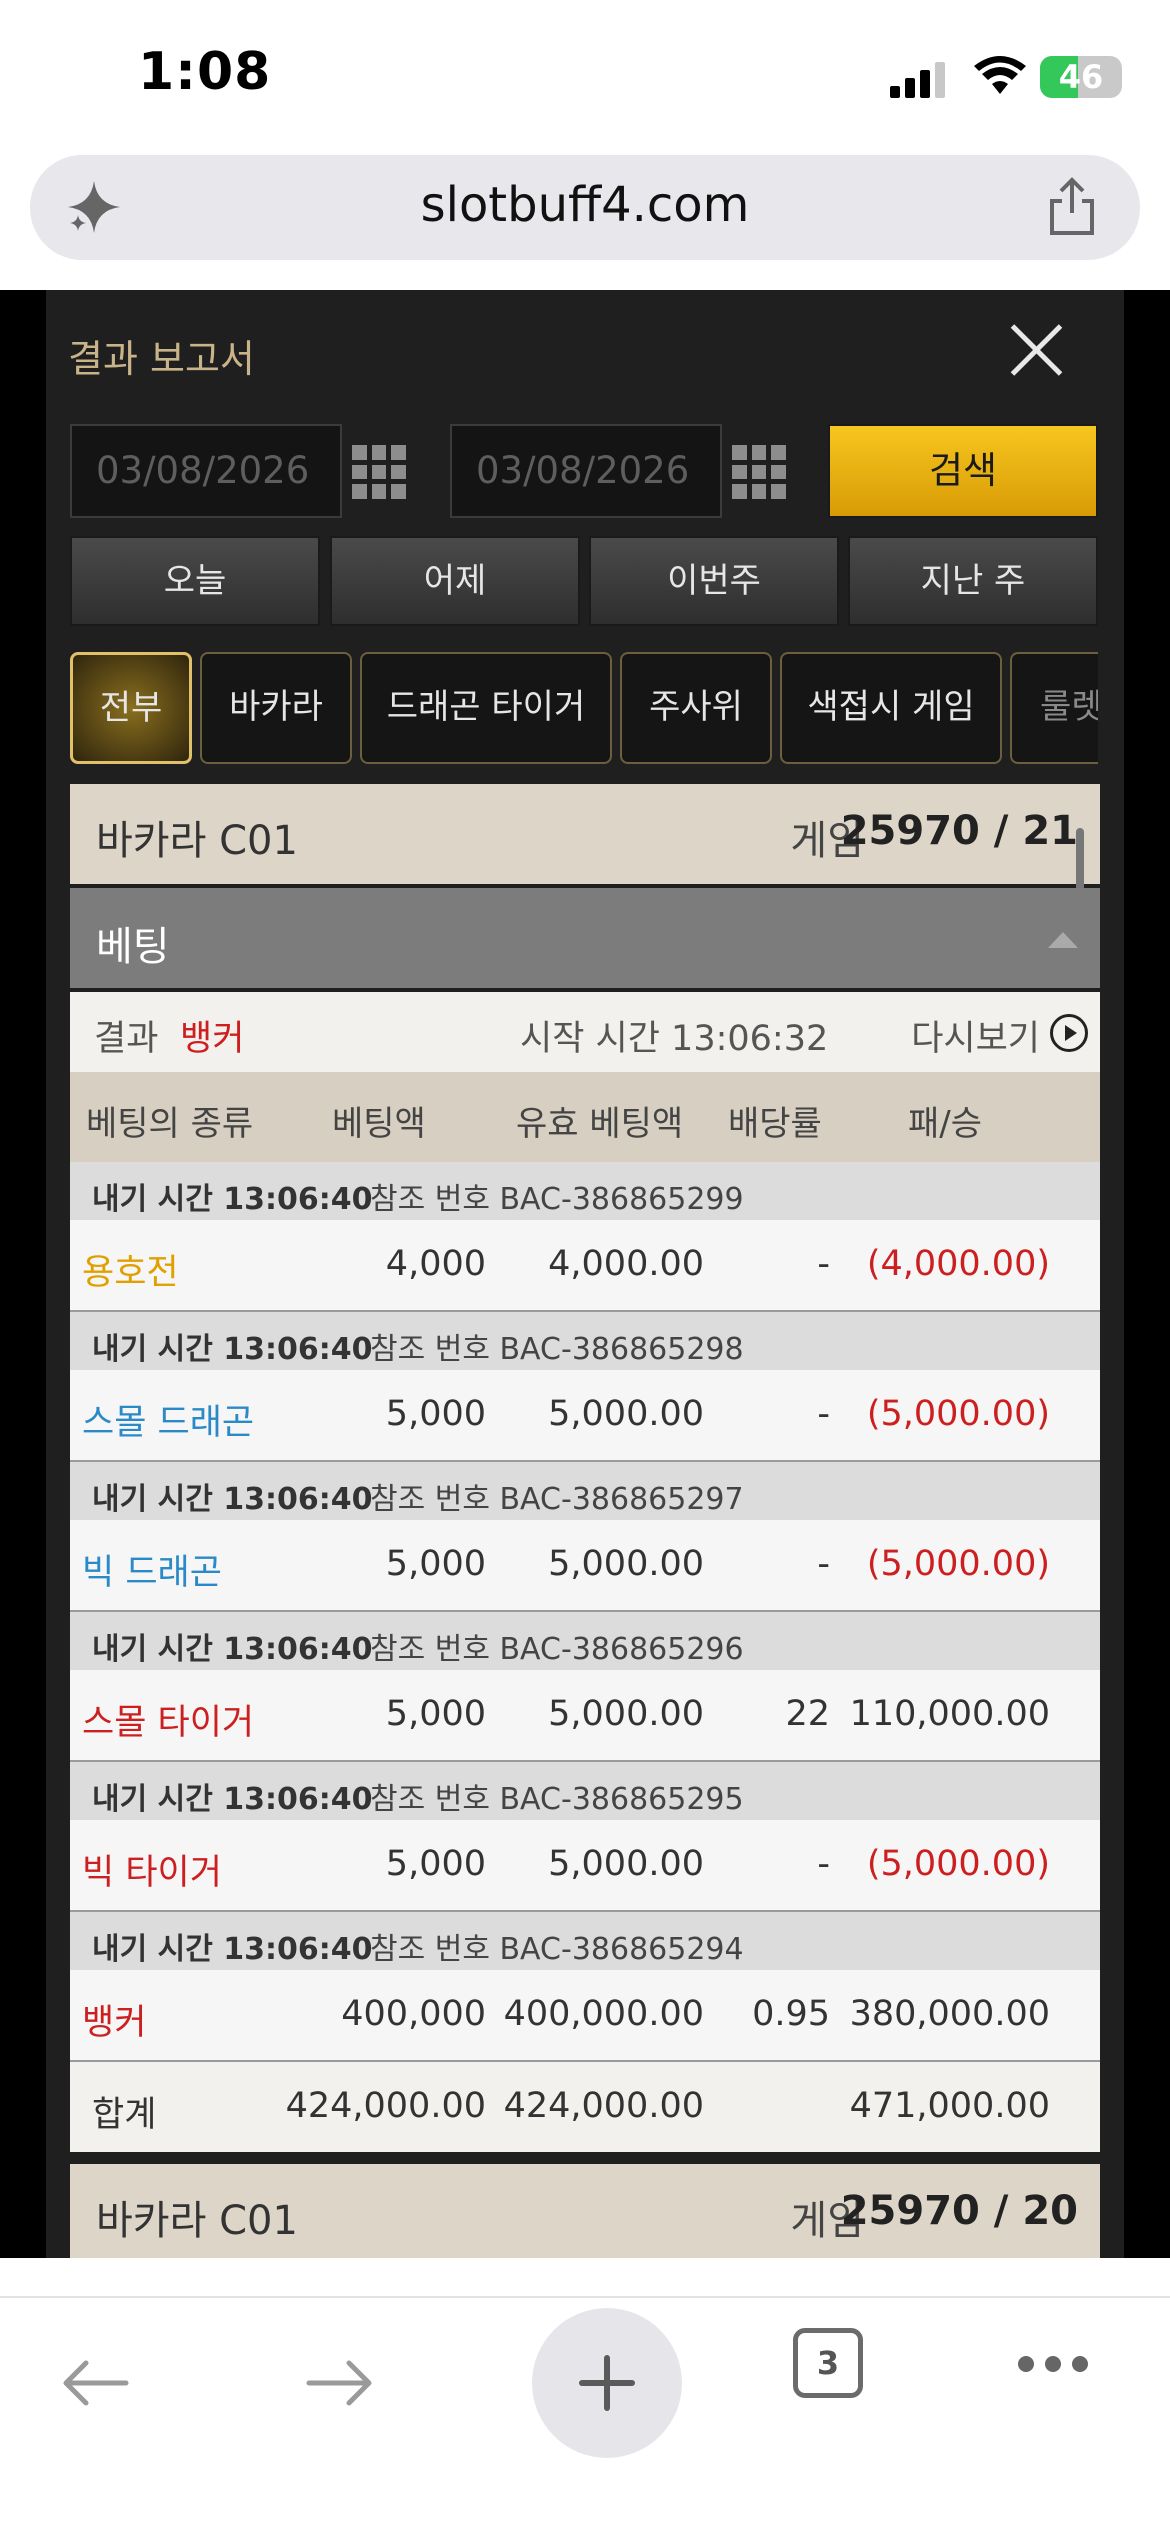 The width and height of the screenshot is (1170, 2532). Describe the element at coordinates (170, 1124) in the screenshot. I see `col-bet-type: 베팅의 종류` at that location.